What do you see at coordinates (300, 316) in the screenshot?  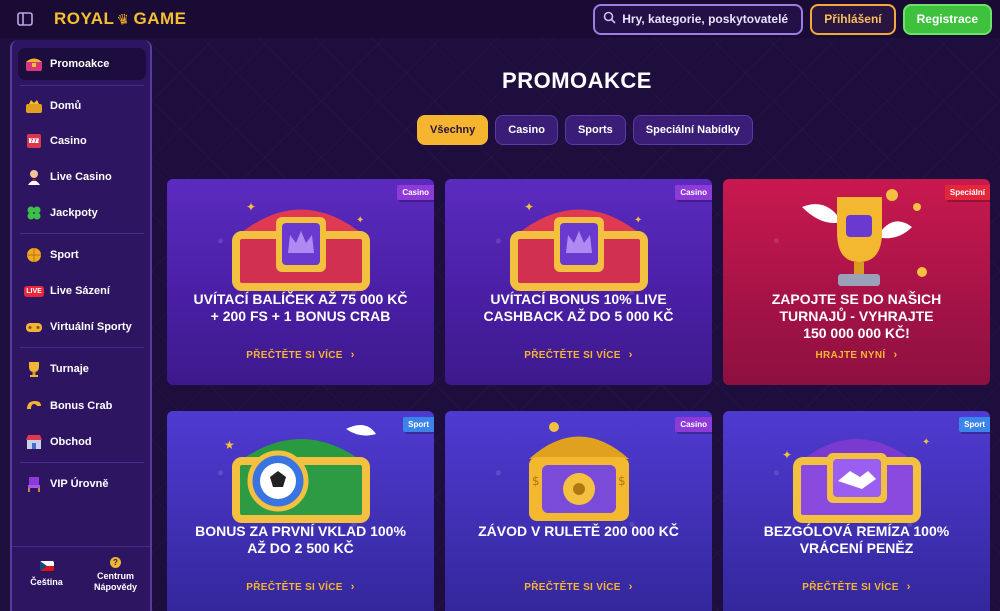 I see `card-title-line2: + 200 FS + 1 BONUS CRAB` at bounding box center [300, 316].